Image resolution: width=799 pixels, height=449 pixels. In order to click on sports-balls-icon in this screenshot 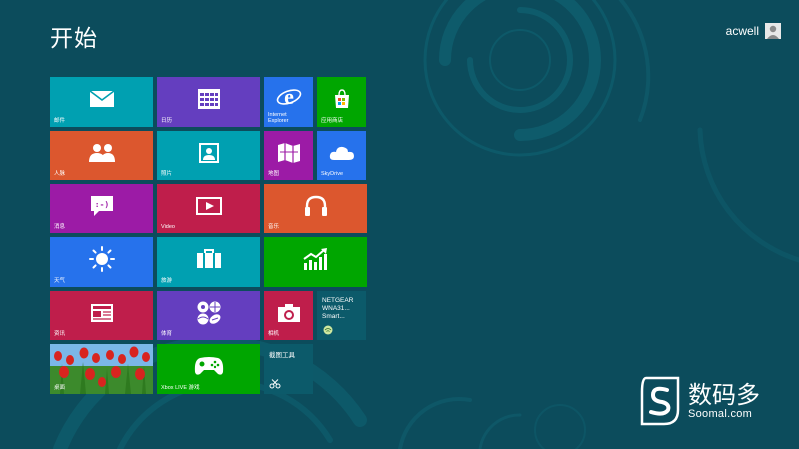, I will do `click(208, 313)`.